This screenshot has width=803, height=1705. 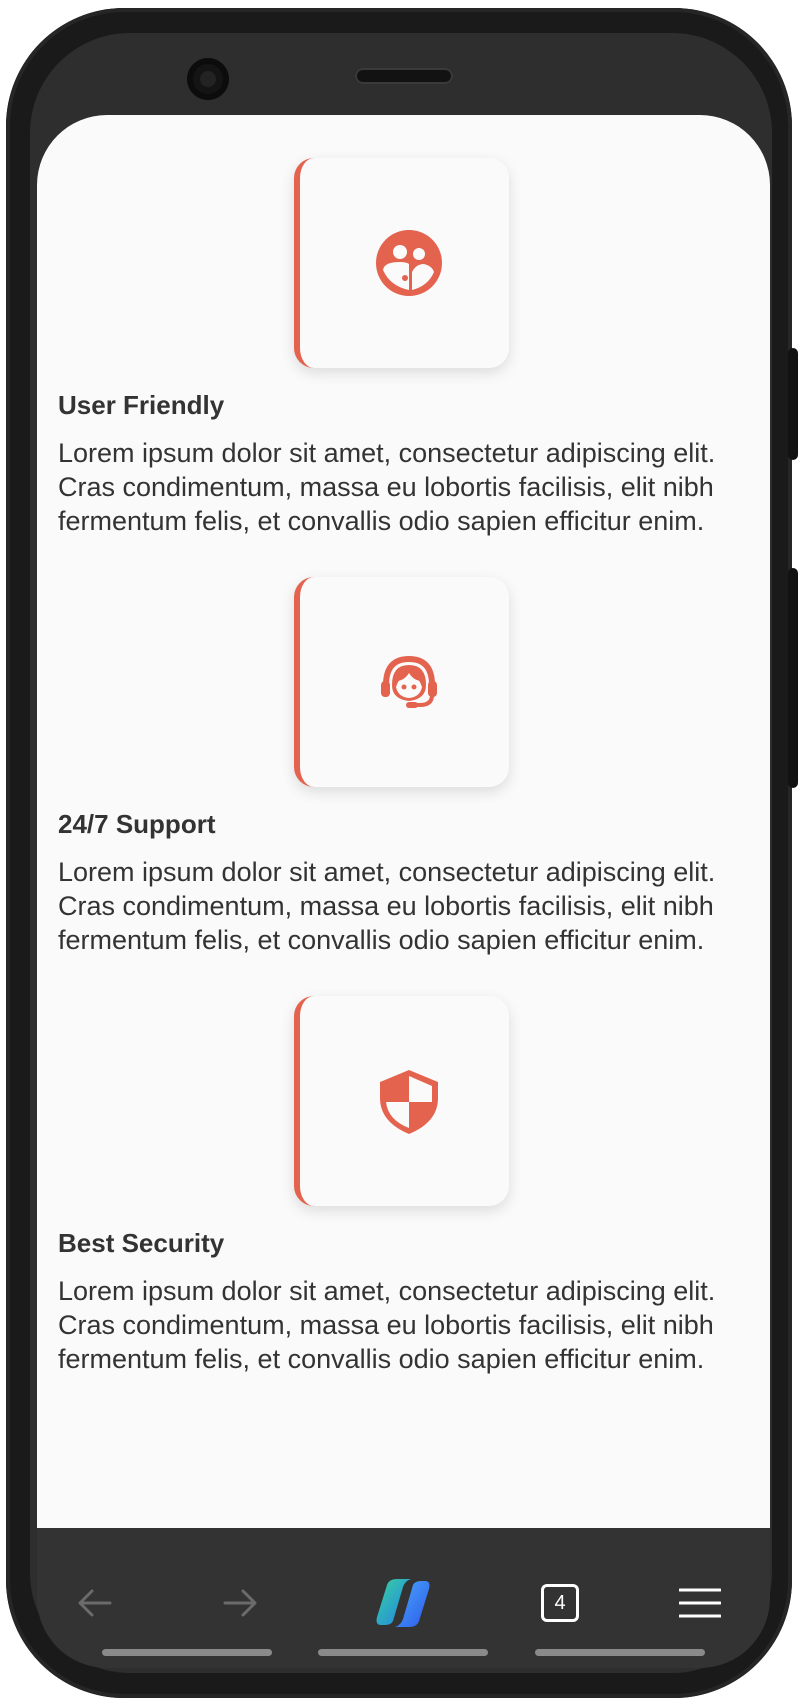 I want to click on feature-title: User Friendly, so click(x=141, y=405).